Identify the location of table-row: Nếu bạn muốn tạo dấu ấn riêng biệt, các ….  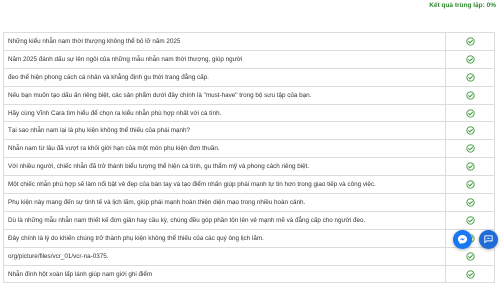
(249, 95).